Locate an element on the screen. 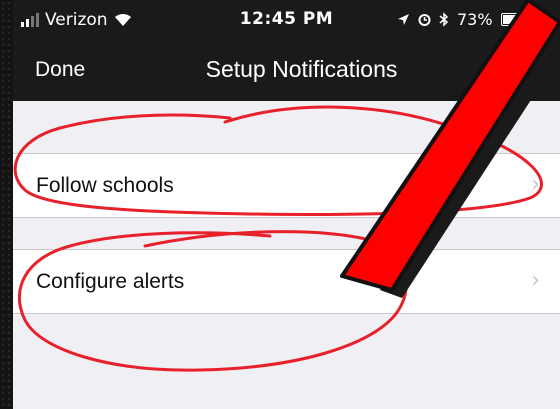 Image resolution: width=560 pixels, height=409 pixels. page-title: Setup Notifications is located at coordinates (301, 69).